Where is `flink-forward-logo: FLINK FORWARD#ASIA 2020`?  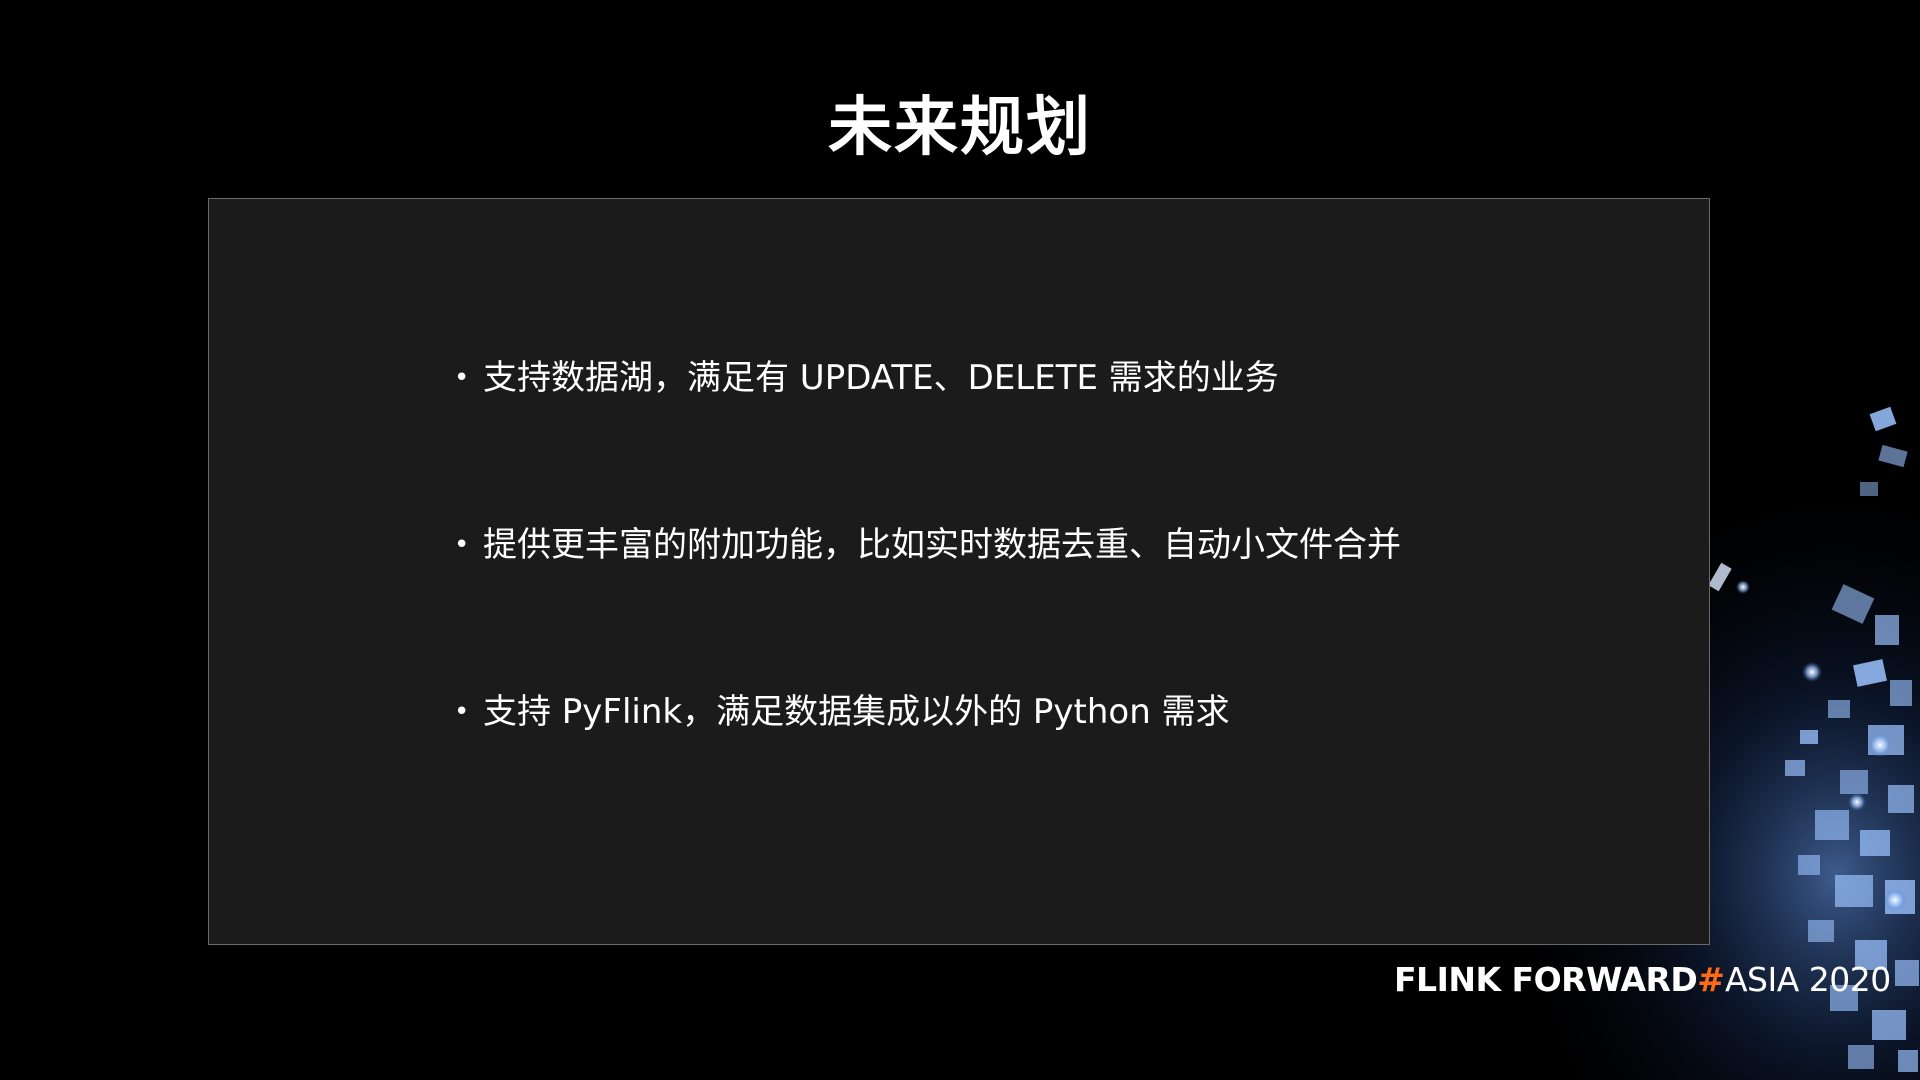
flink-forward-logo: FLINK FORWARD#ASIA 2020 is located at coordinates (1642, 980).